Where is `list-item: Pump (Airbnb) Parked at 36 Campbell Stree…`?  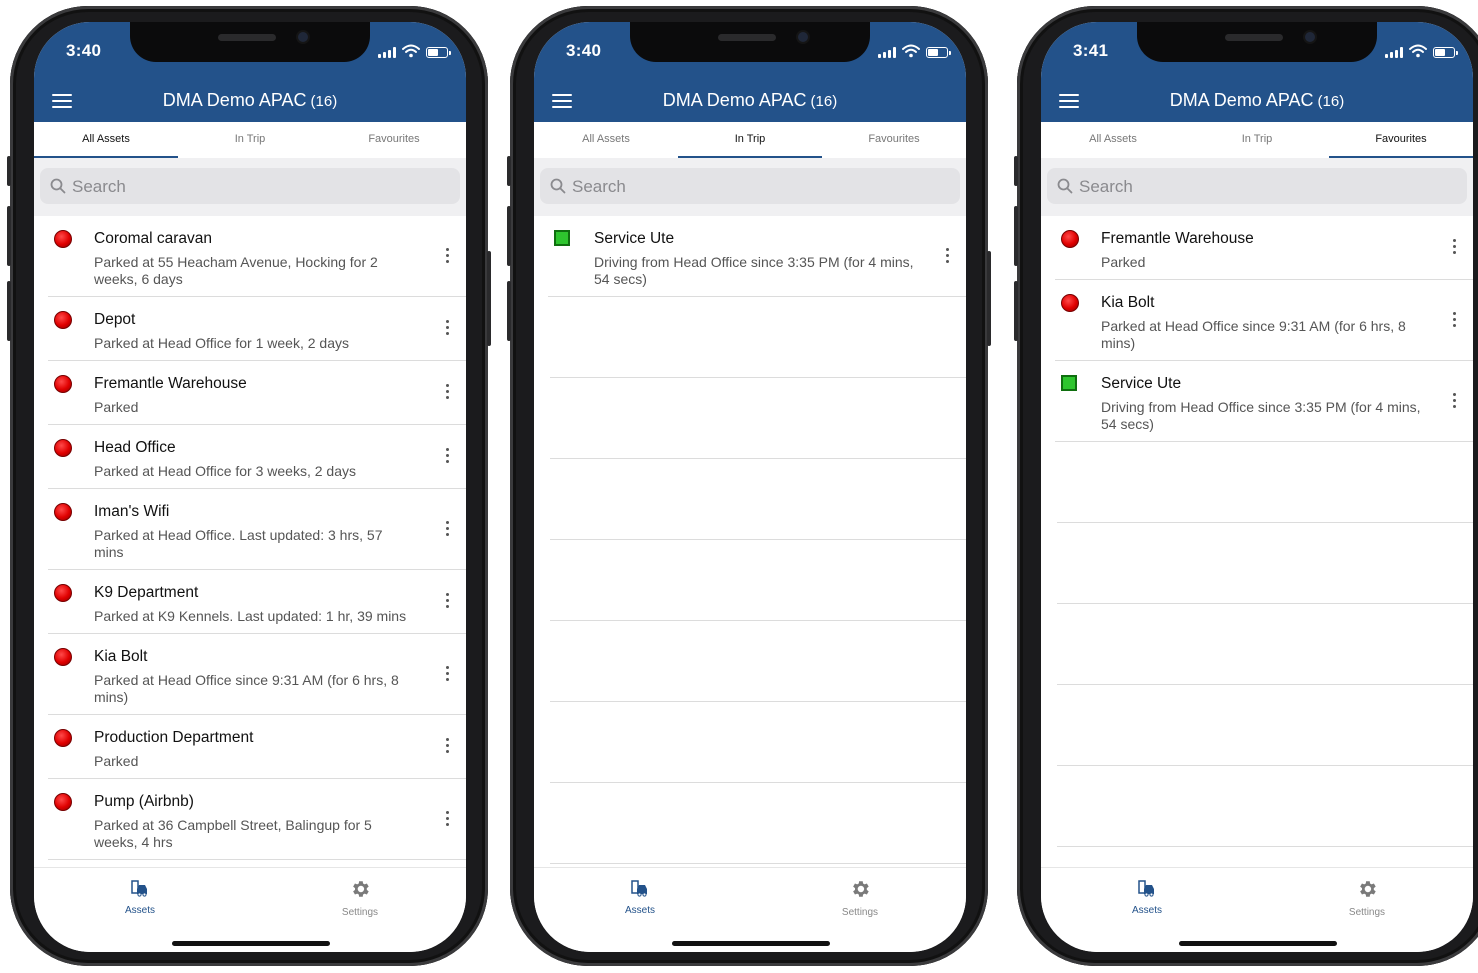
list-item: Pump (Airbnb) Parked at 36 Campbell Stree… is located at coordinates (257, 819).